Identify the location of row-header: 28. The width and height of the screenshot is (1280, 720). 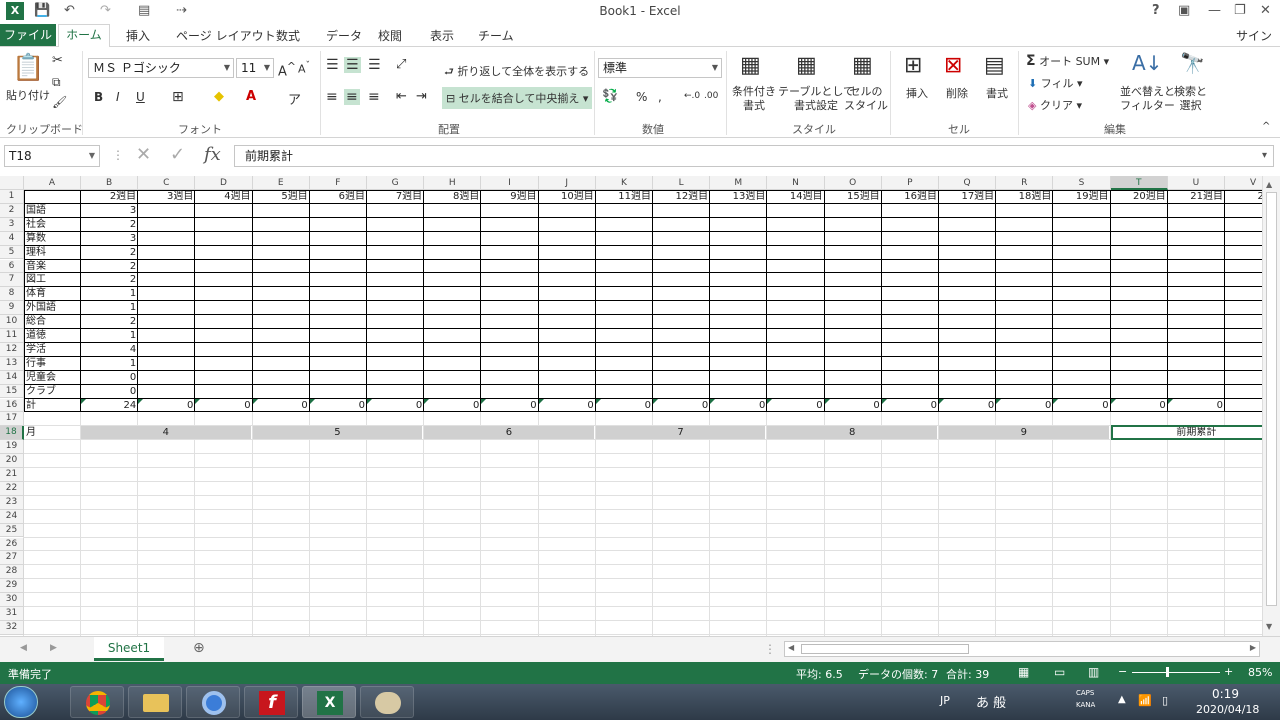
(12, 572).